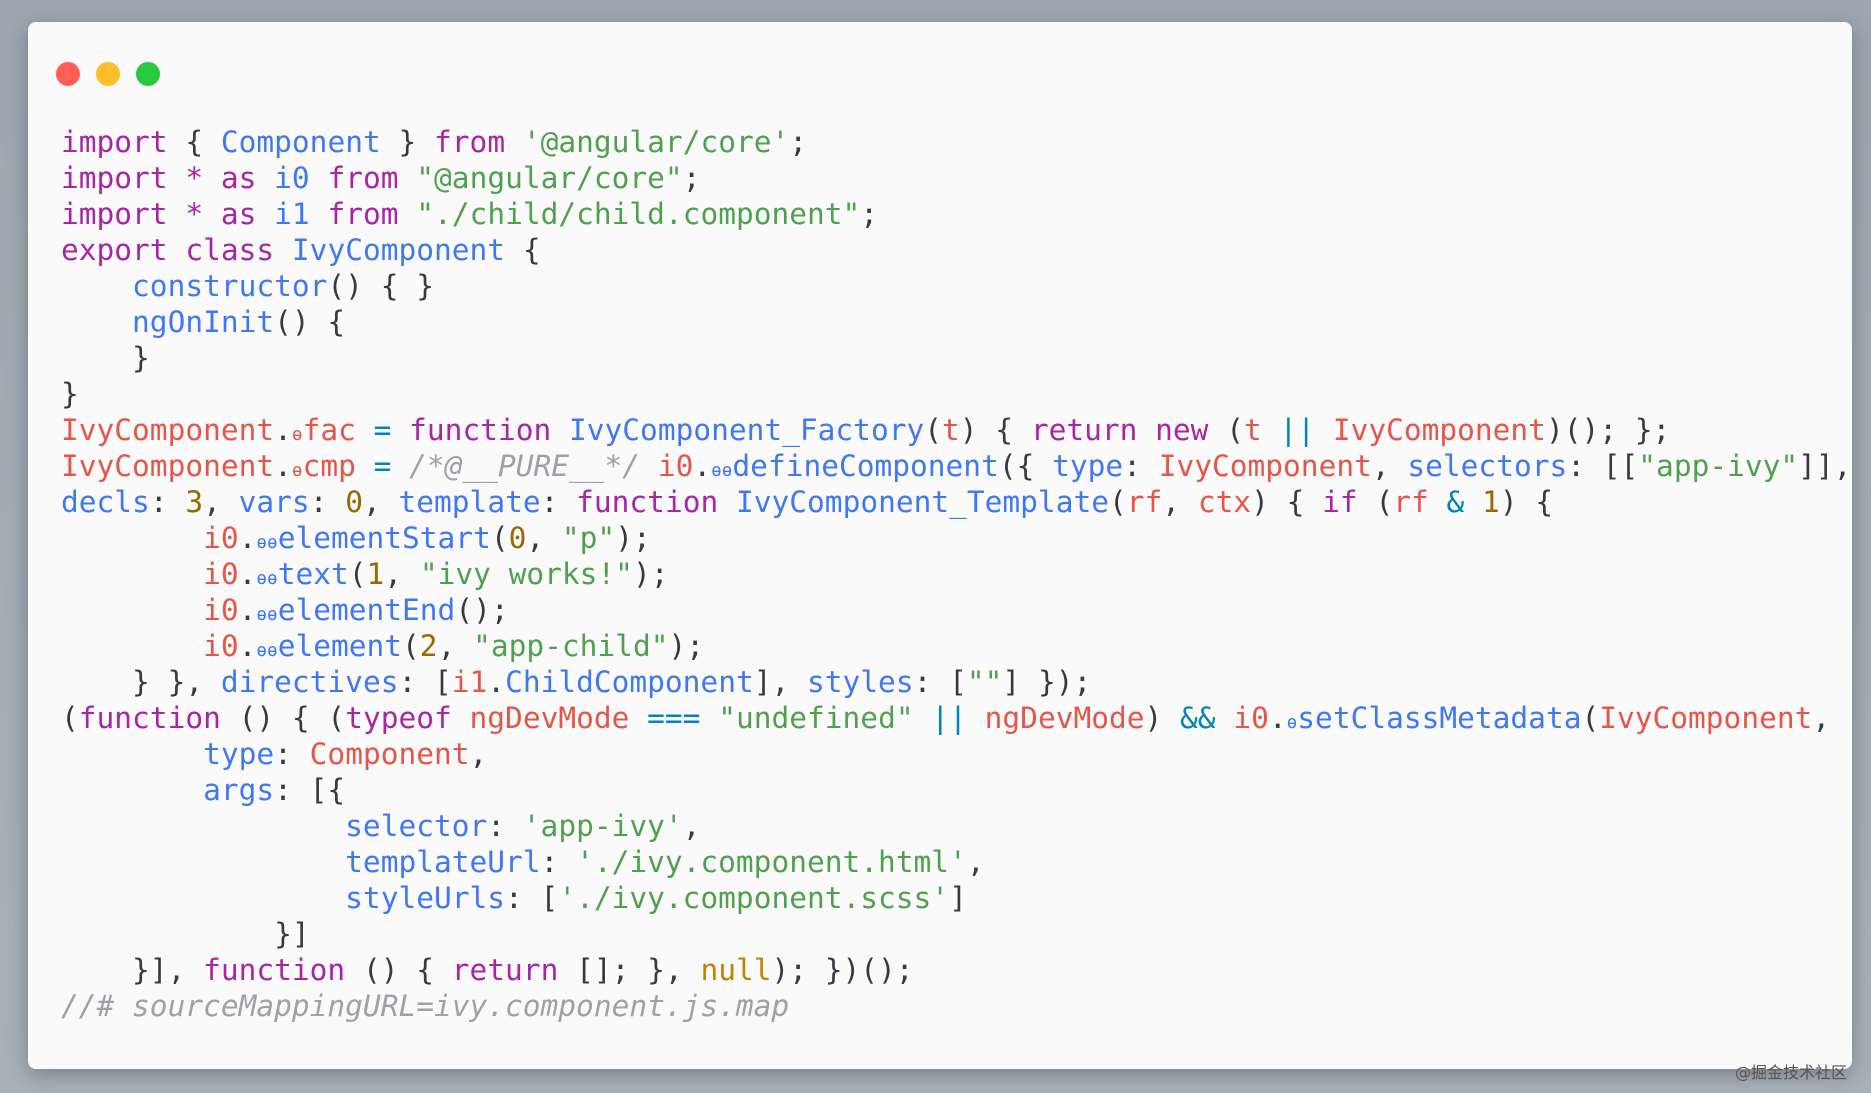  I want to click on code-line: styleUrls: ['./ivy.component.scss'], so click(956, 898).